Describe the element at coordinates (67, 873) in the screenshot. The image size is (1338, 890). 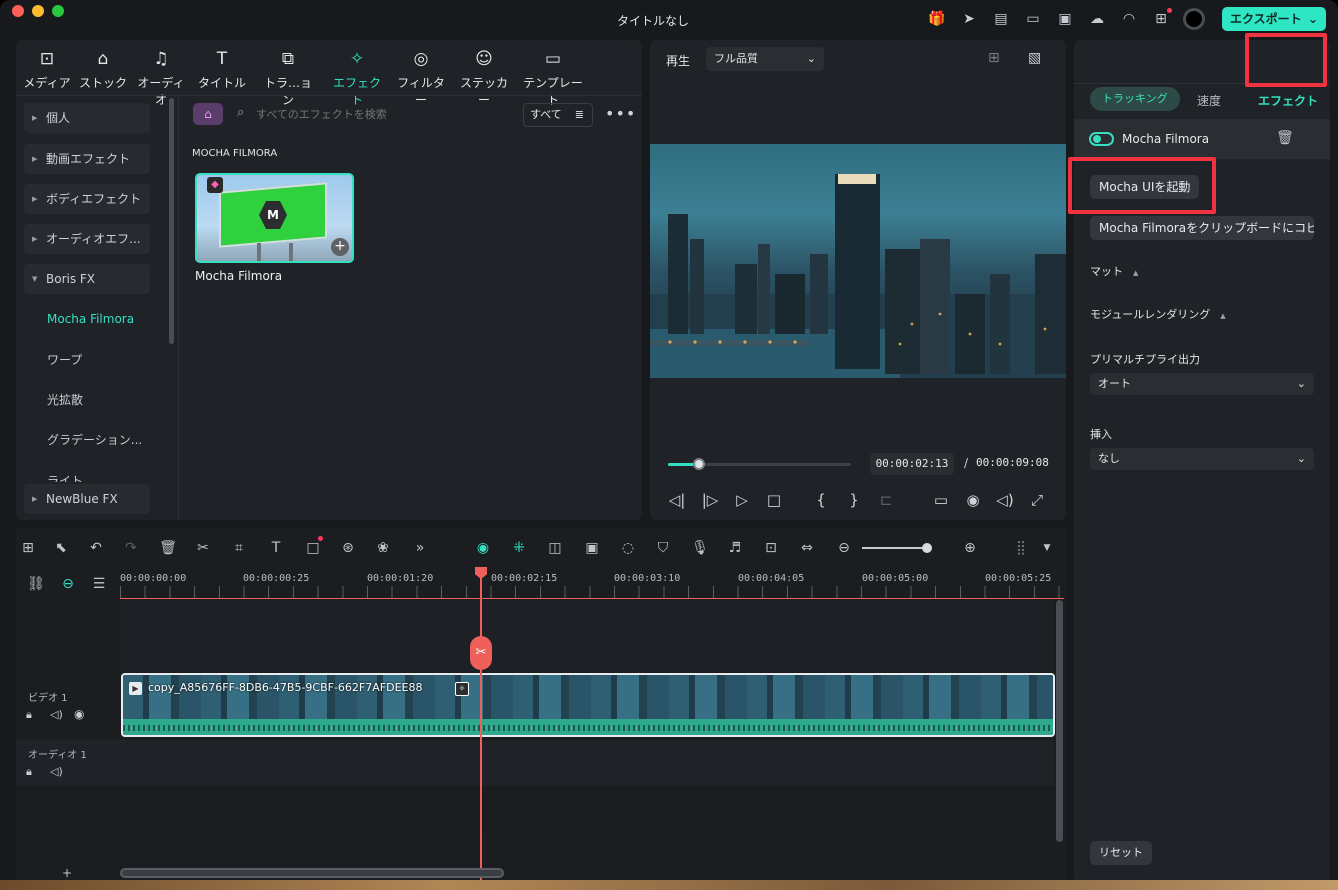
I see `add-track-icon: +` at that location.